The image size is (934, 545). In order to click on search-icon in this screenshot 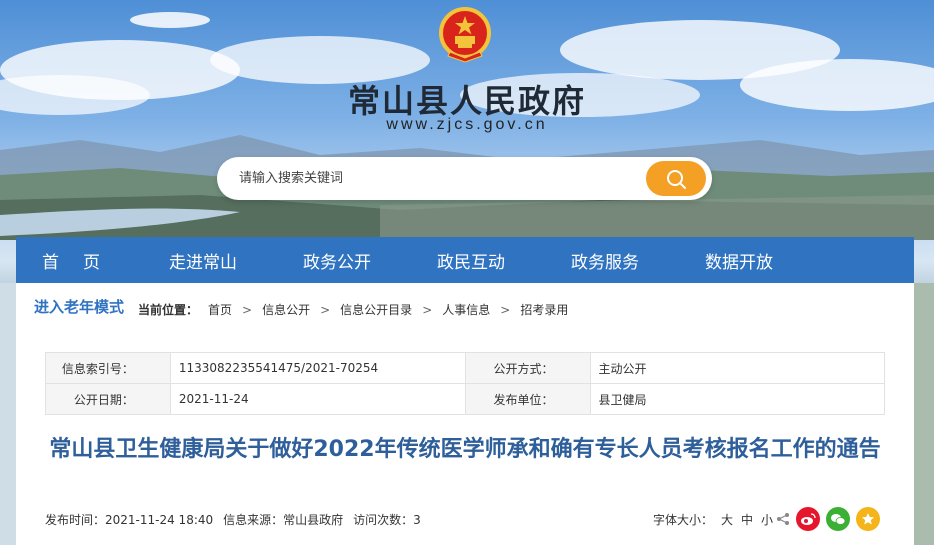, I will do `click(676, 179)`.